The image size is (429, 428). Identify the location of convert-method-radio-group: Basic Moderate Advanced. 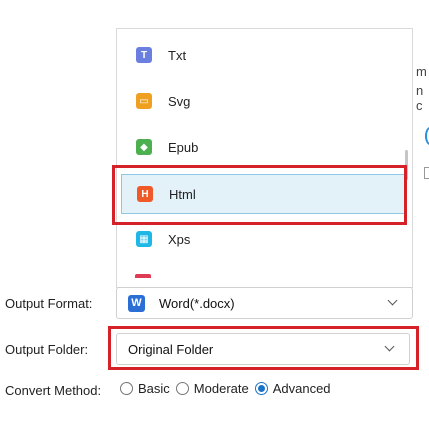
(228, 388).